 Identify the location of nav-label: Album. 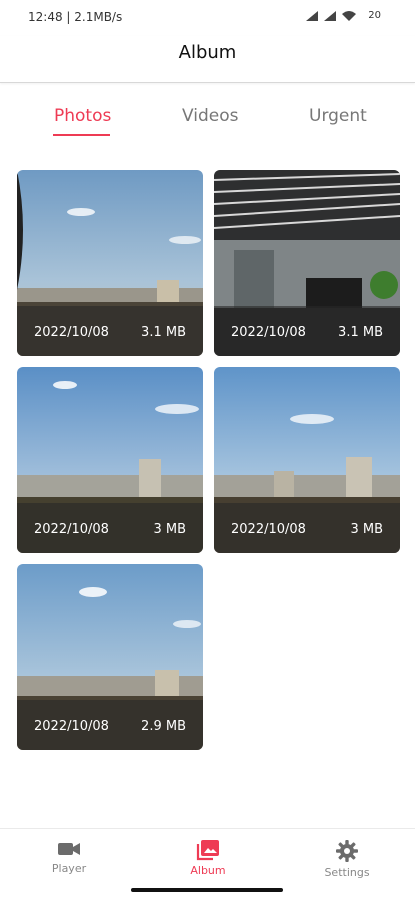
(208, 870).